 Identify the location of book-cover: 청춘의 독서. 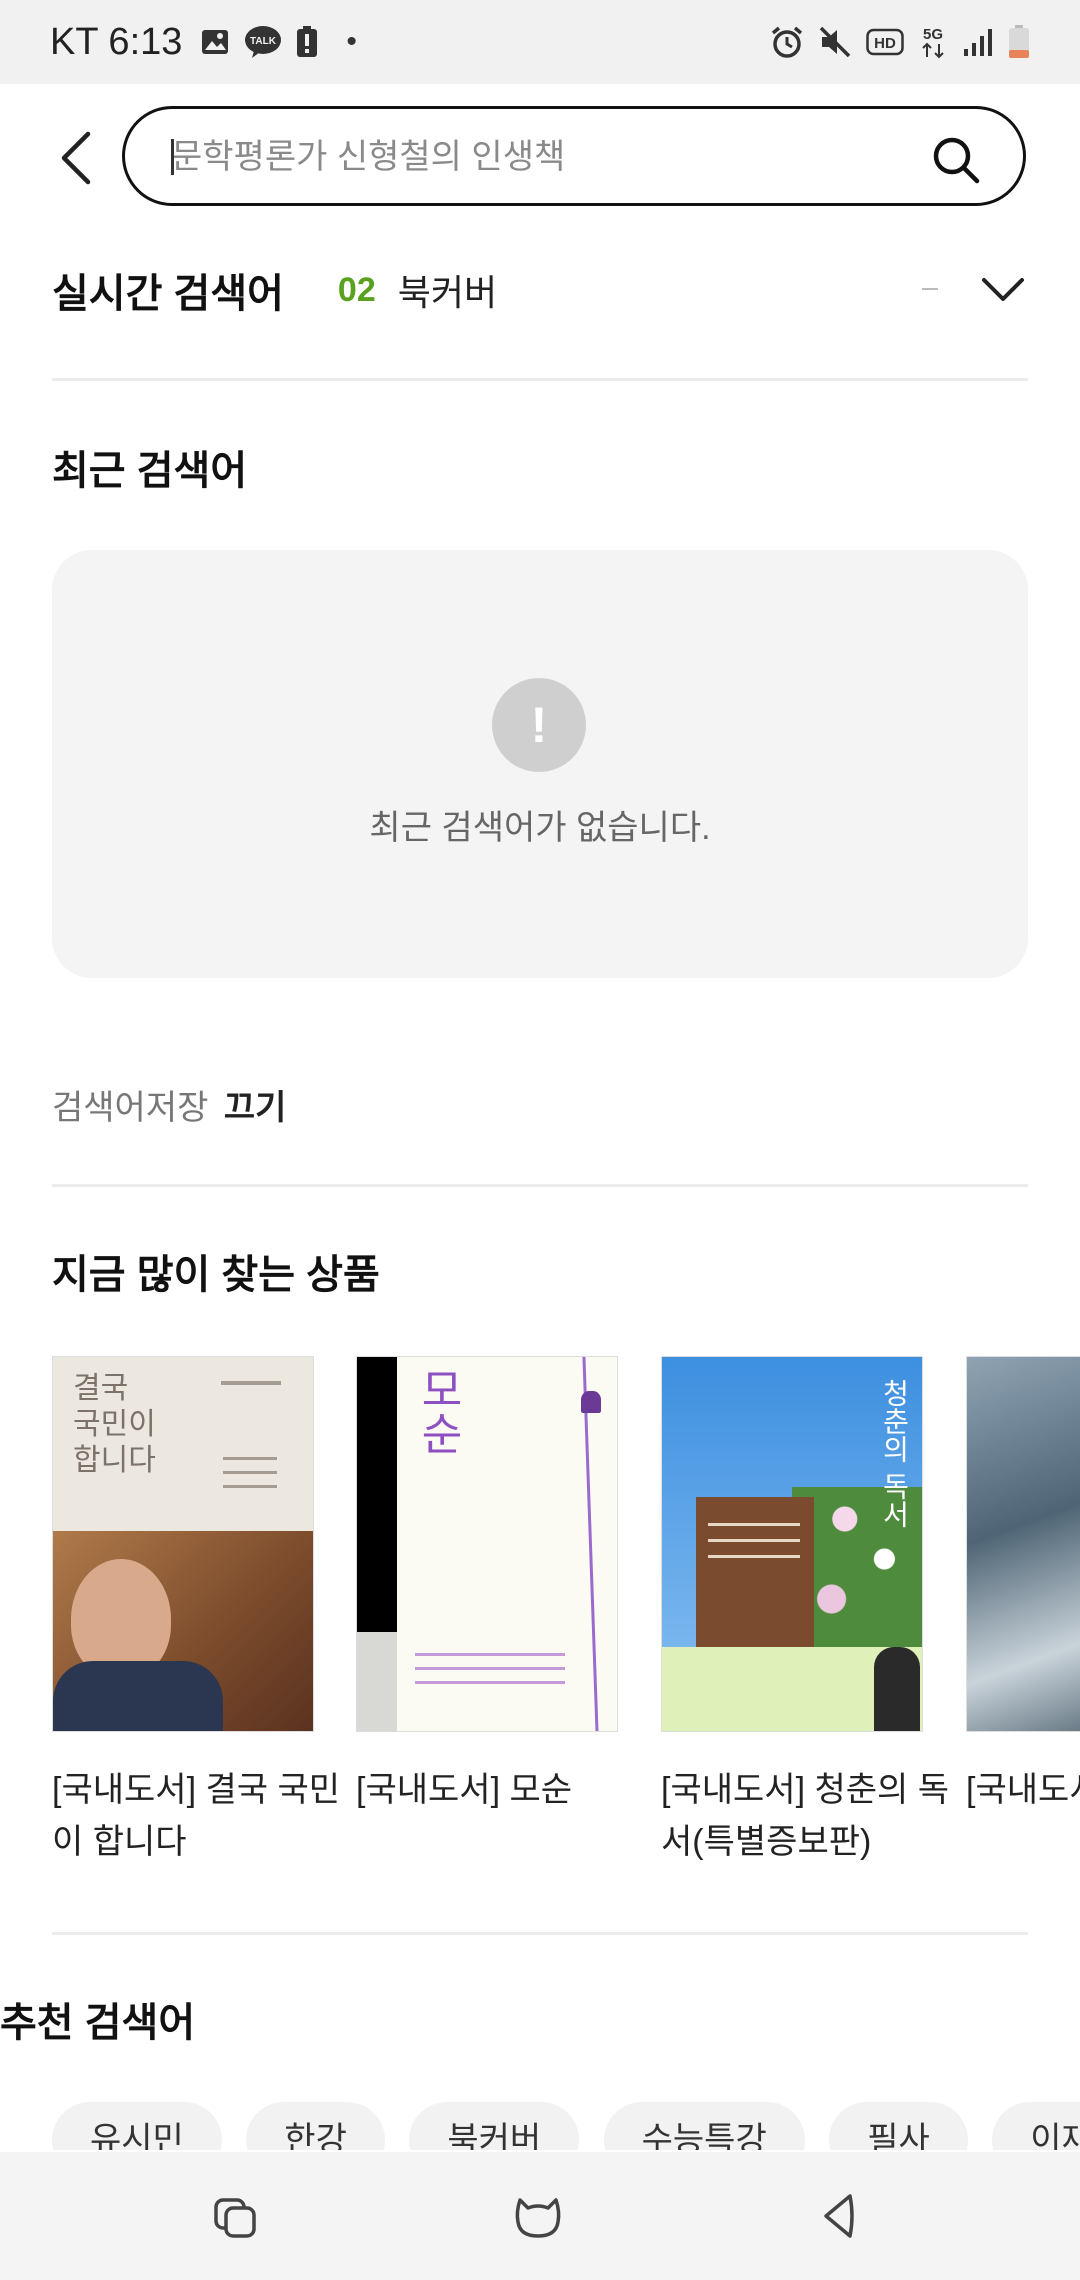
(792, 1544).